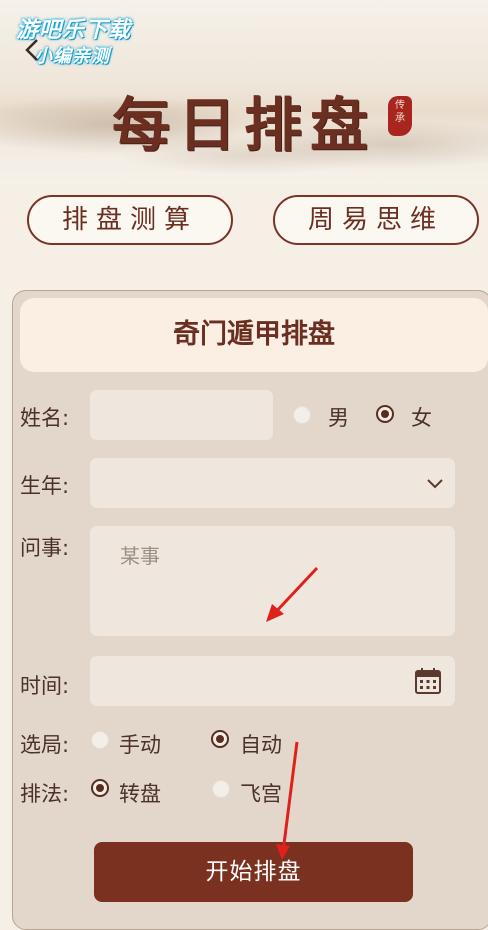  What do you see at coordinates (292, 594) in the screenshot?
I see `annotation-arrow-question` at bounding box center [292, 594].